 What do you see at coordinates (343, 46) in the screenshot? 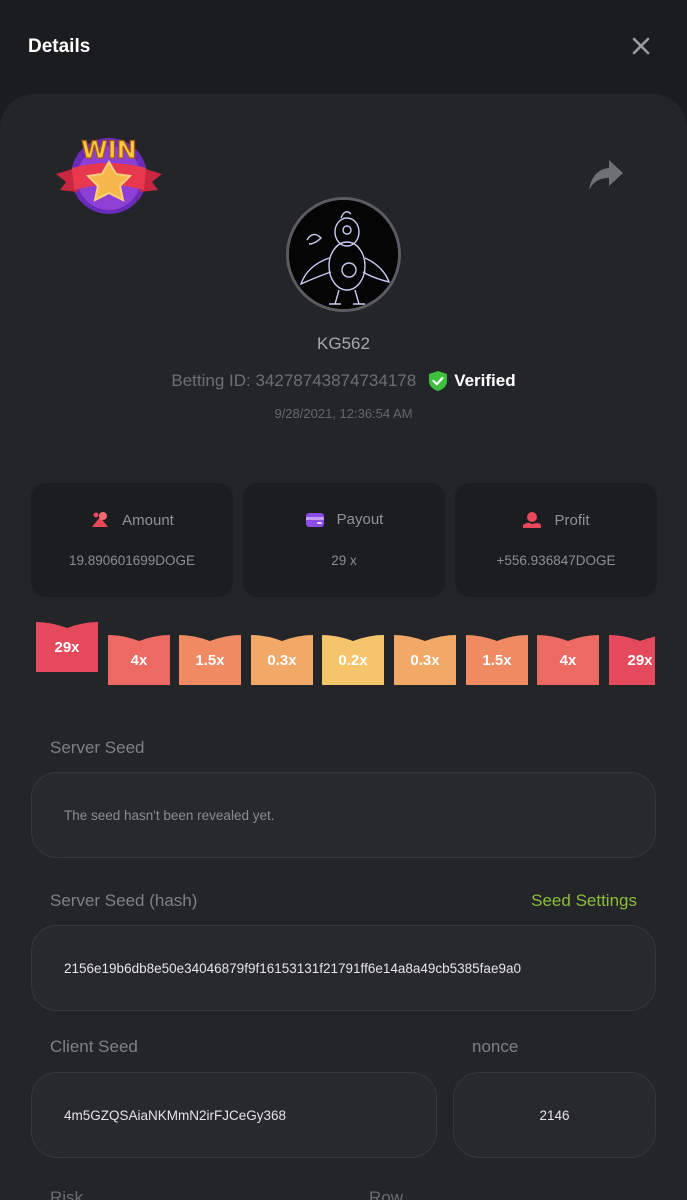
I see `header: Details` at bounding box center [343, 46].